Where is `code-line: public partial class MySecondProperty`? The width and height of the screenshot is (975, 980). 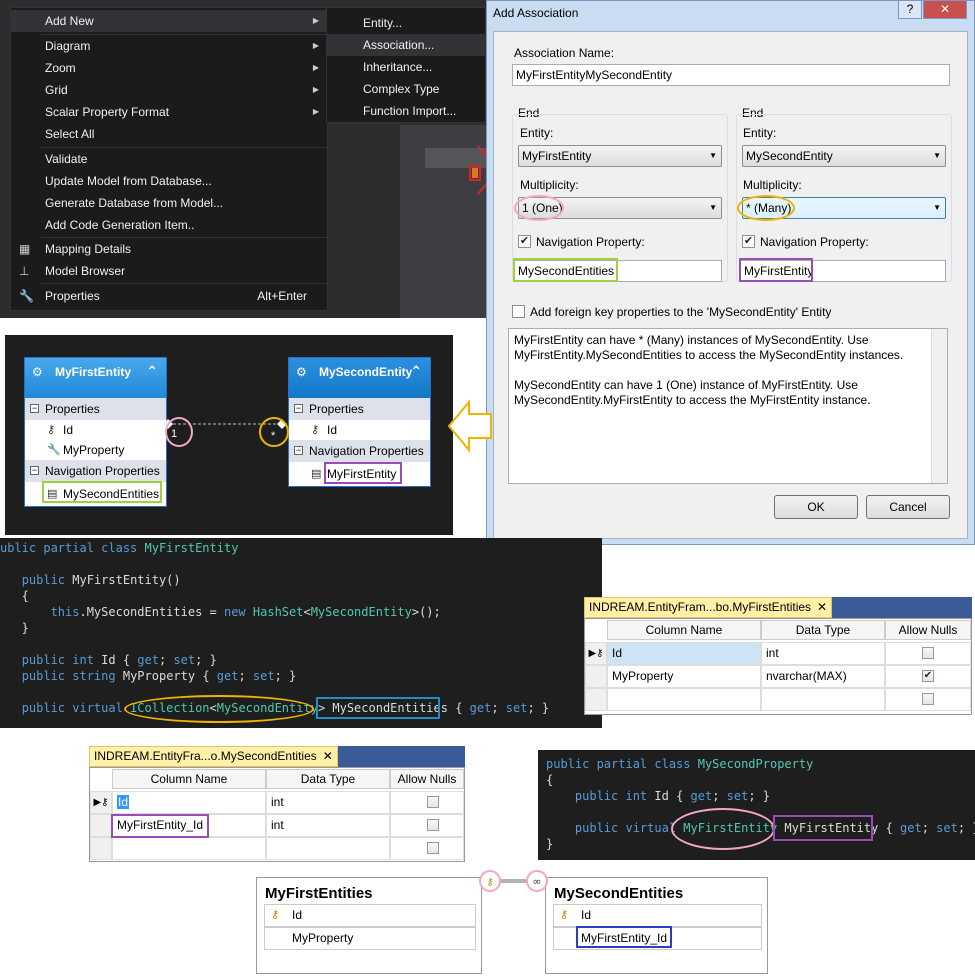
code-line: public partial class MySecondProperty is located at coordinates (680, 764).